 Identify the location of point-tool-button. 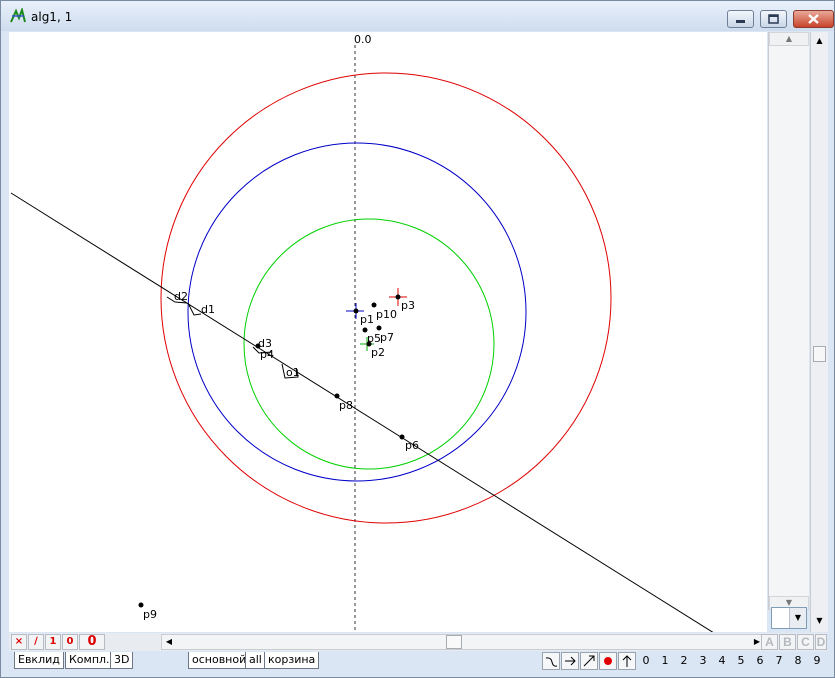
(608, 661).